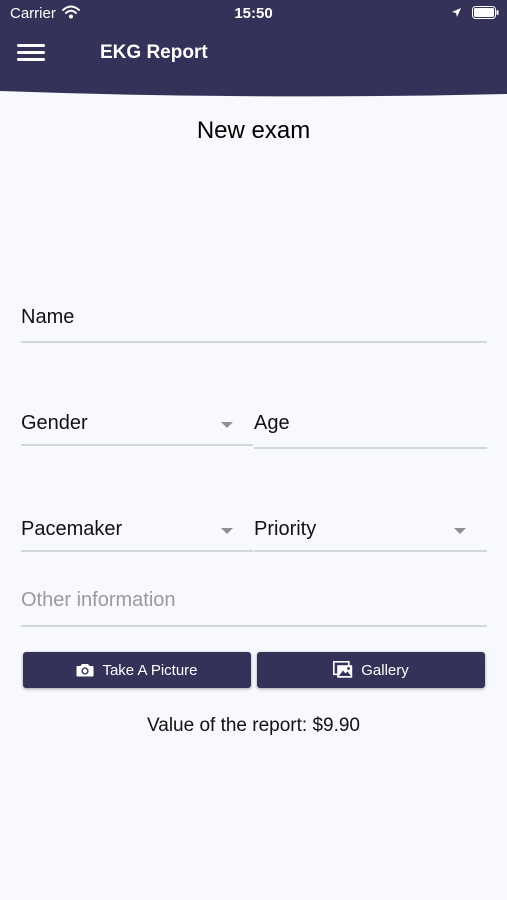 The width and height of the screenshot is (507, 900). Describe the element at coordinates (253, 130) in the screenshot. I see `page-title: New exam` at that location.